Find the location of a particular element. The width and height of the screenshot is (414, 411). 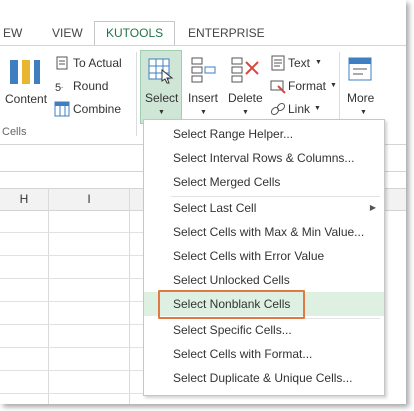

select-icon is located at coordinates (161, 71).